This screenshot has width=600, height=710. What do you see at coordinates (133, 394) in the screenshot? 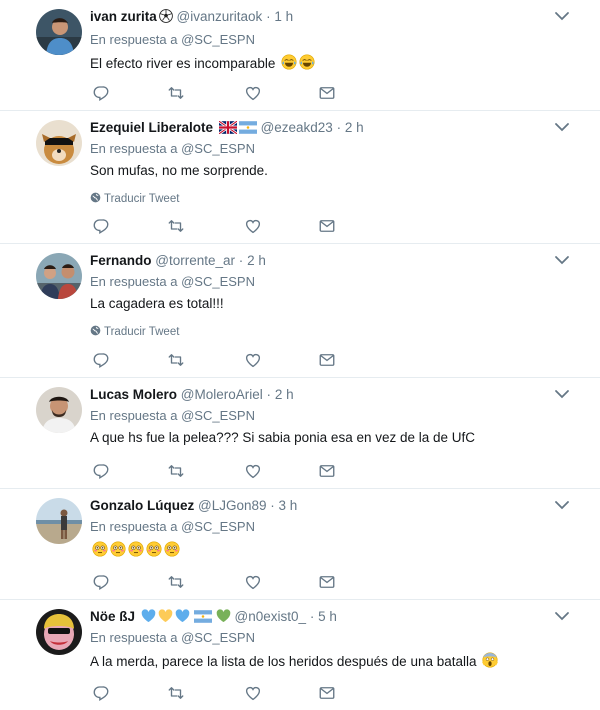
I see `display-name: Lucas Molero` at bounding box center [133, 394].